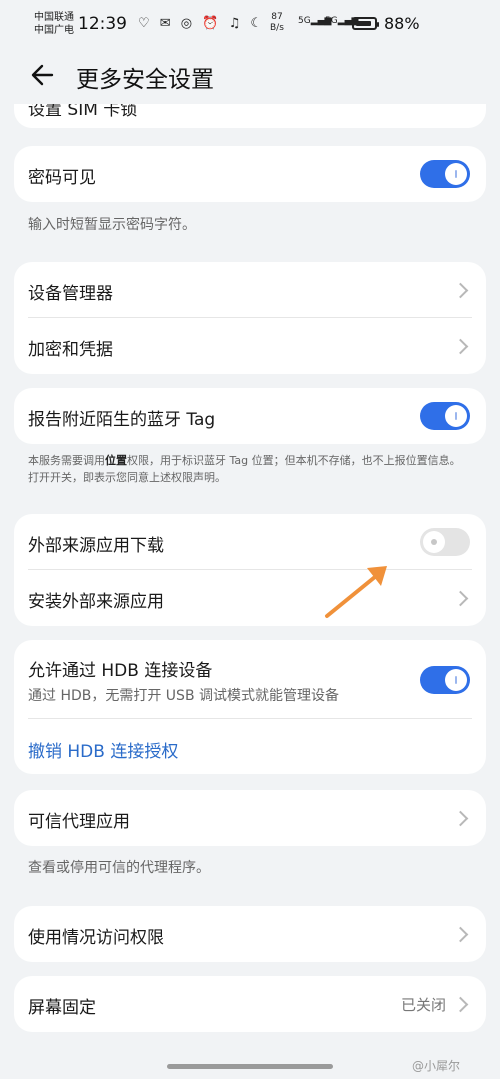 The width and height of the screenshot is (500, 1079). What do you see at coordinates (62, 178) in the screenshot?
I see `password-visible-label: 密码可见` at bounding box center [62, 178].